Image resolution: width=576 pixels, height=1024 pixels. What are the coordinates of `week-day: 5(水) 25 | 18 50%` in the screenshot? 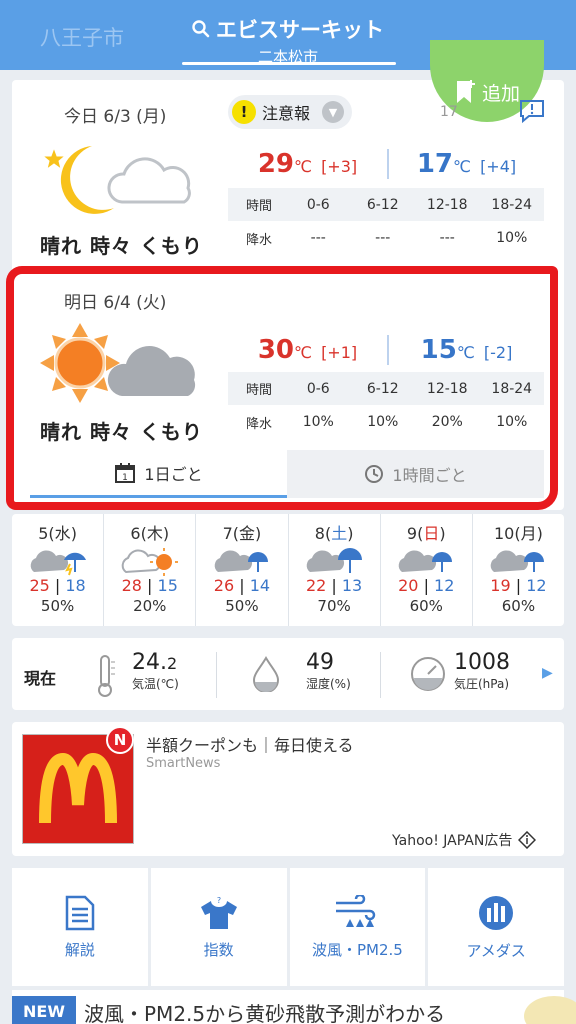 It's located at (58, 570).